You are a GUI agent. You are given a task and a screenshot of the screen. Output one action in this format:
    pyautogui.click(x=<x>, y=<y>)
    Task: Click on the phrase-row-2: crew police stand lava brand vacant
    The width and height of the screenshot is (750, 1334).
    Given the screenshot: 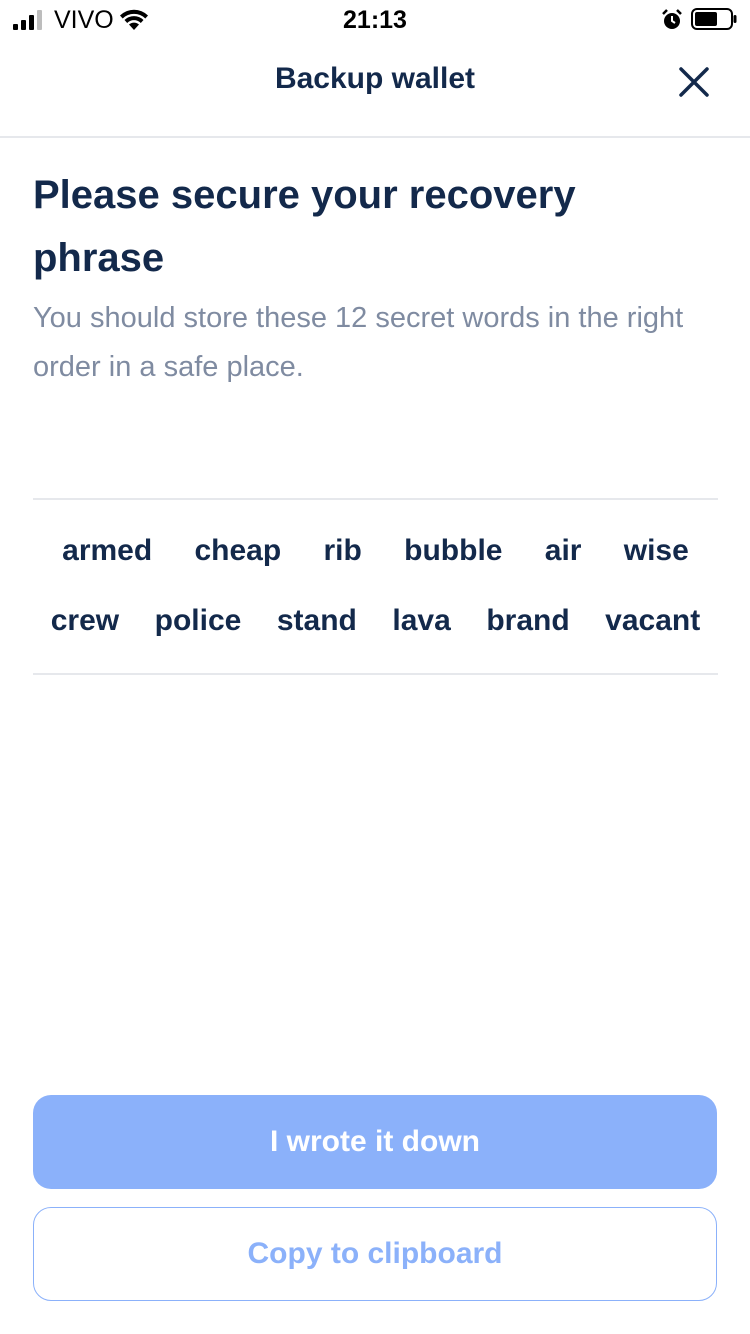 What is the action you would take?
    pyautogui.click(x=375, y=621)
    